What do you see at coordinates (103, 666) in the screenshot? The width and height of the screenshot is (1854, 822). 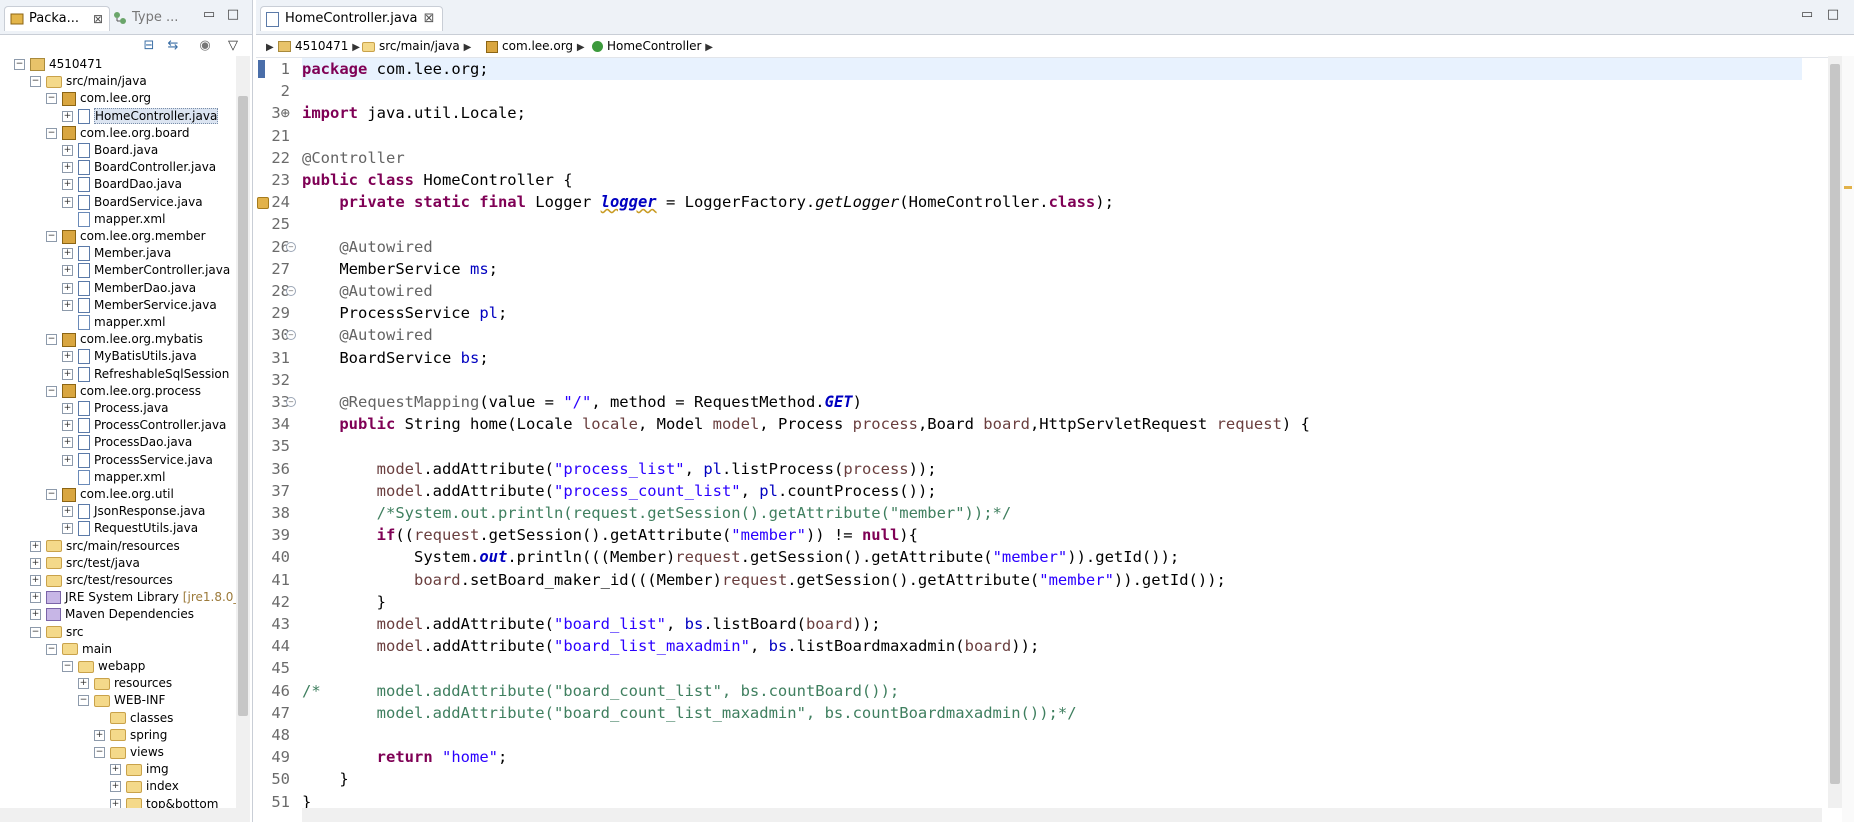 I see `tree-node: − webapp` at bounding box center [103, 666].